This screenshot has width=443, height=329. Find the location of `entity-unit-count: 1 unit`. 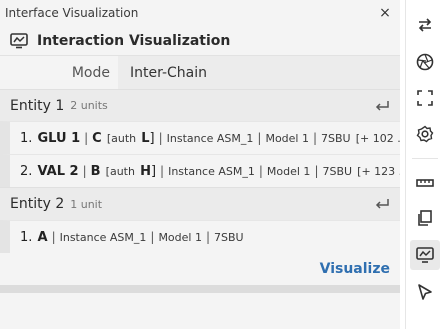

entity-unit-count: 1 unit is located at coordinates (86, 204).